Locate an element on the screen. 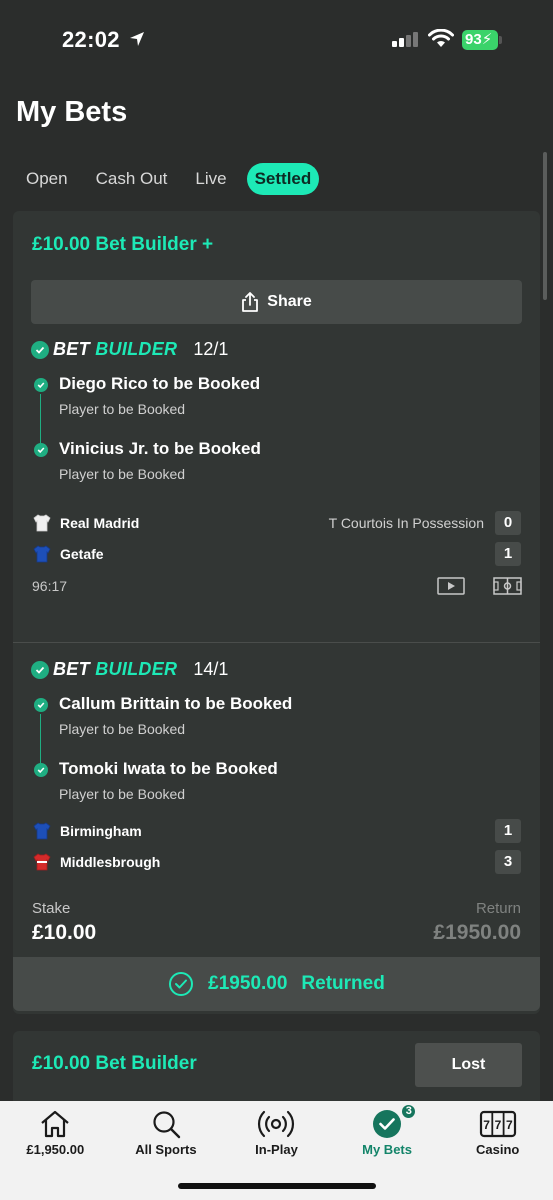 Image resolution: width=553 pixels, height=1200 pixels. share-icon is located at coordinates (250, 302).